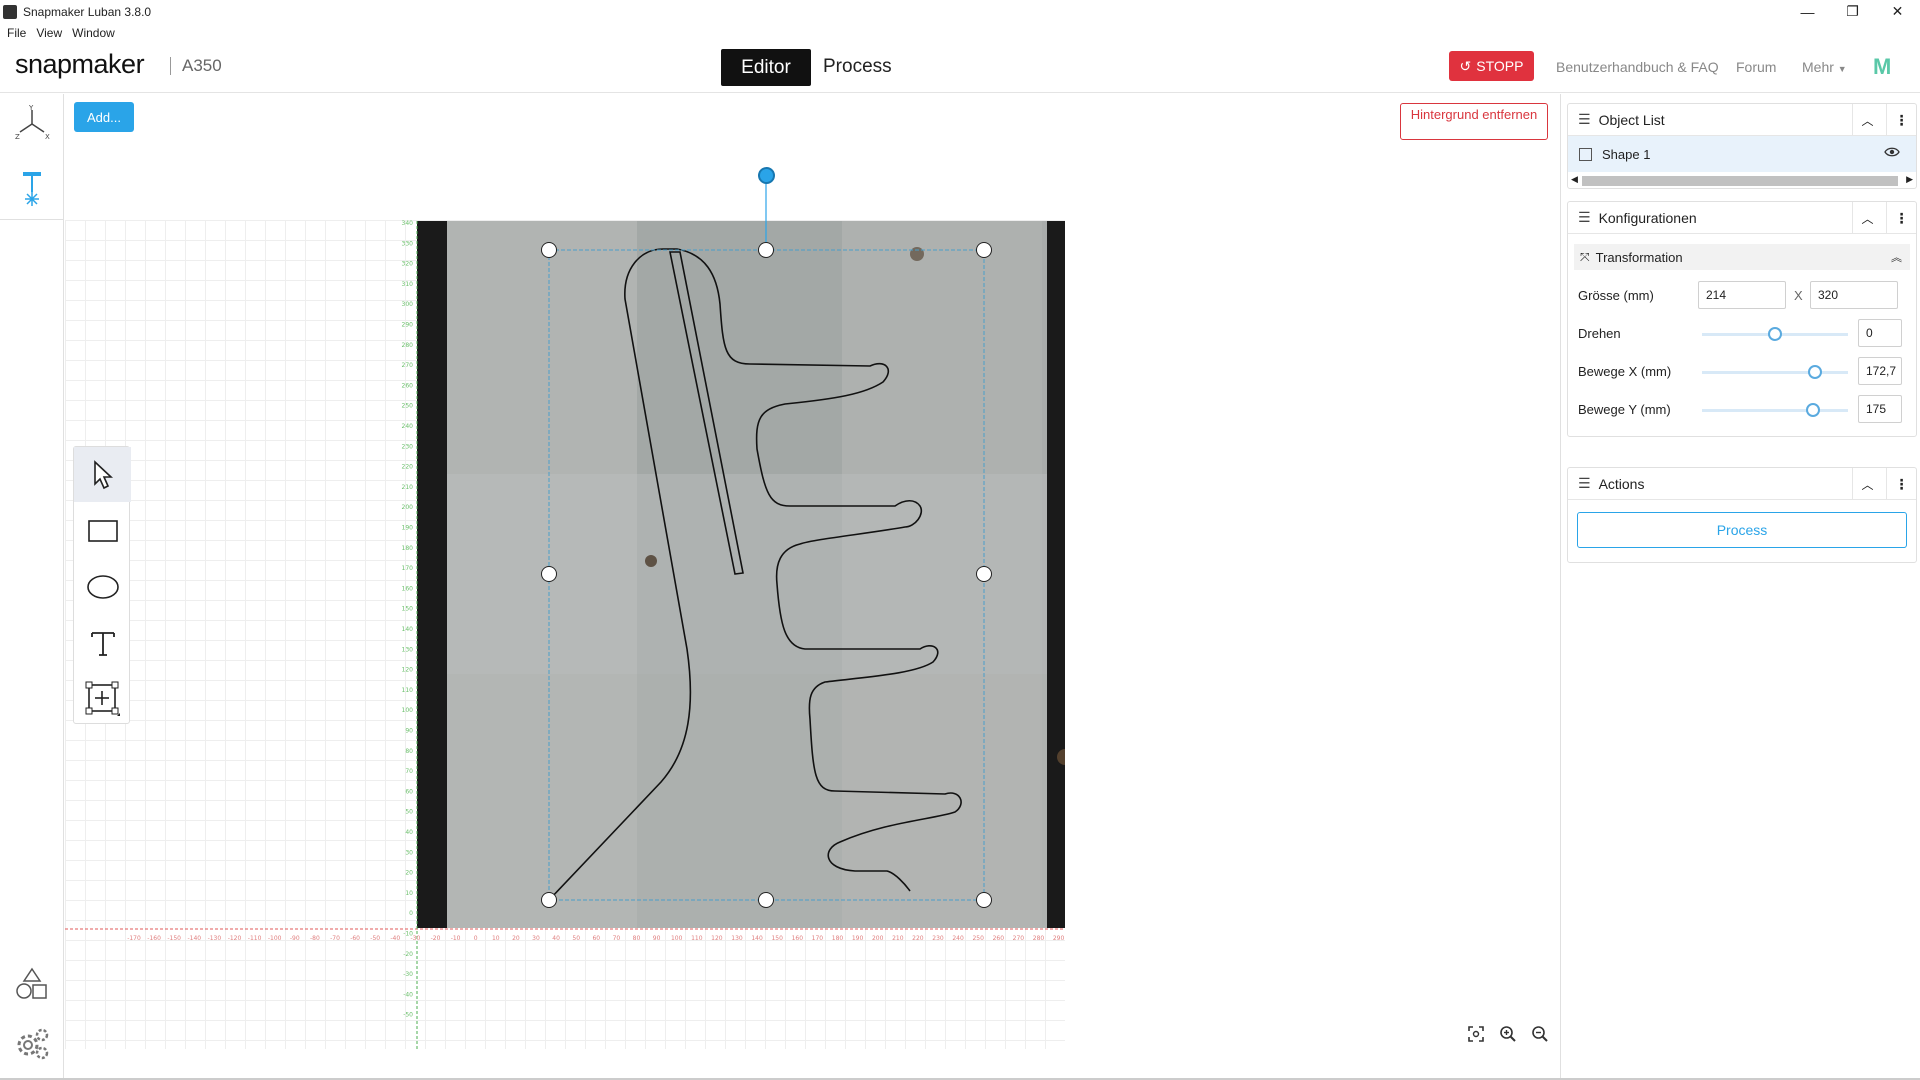  I want to click on x-ruler-label: 230, so click(938, 938).